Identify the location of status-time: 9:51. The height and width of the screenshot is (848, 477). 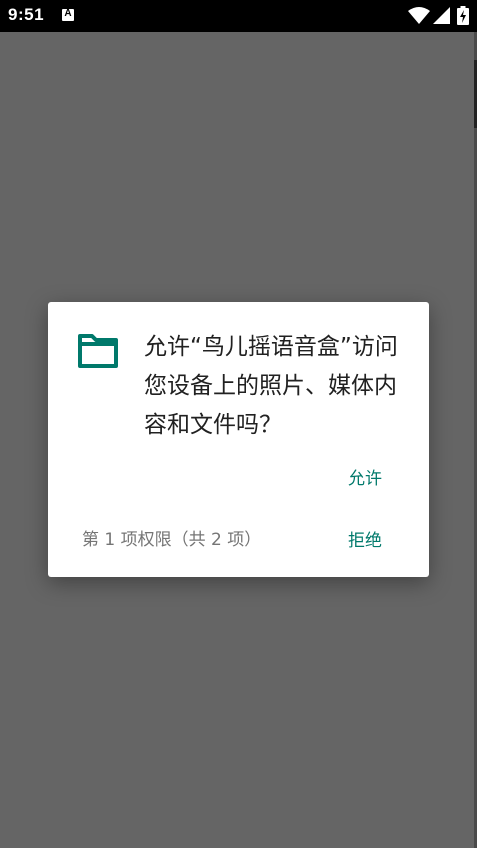
(26, 14).